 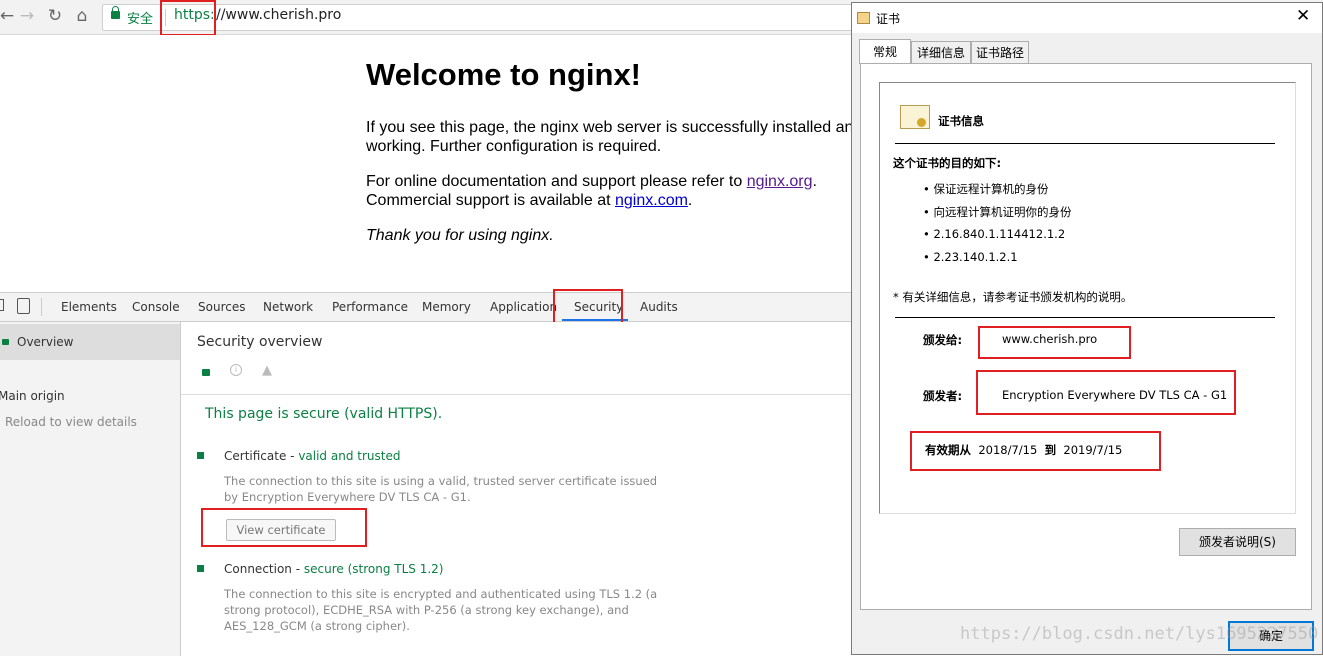 What do you see at coordinates (943, 396) in the screenshot?
I see `issued-by-label: 颁发者:` at bounding box center [943, 396].